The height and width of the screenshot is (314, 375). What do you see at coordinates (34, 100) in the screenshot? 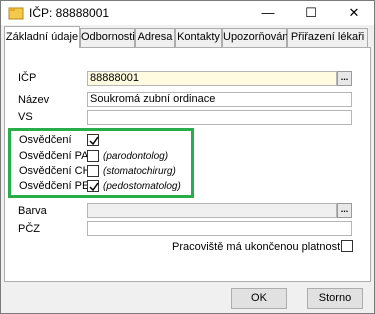
I see `nazev-label: Název` at bounding box center [34, 100].